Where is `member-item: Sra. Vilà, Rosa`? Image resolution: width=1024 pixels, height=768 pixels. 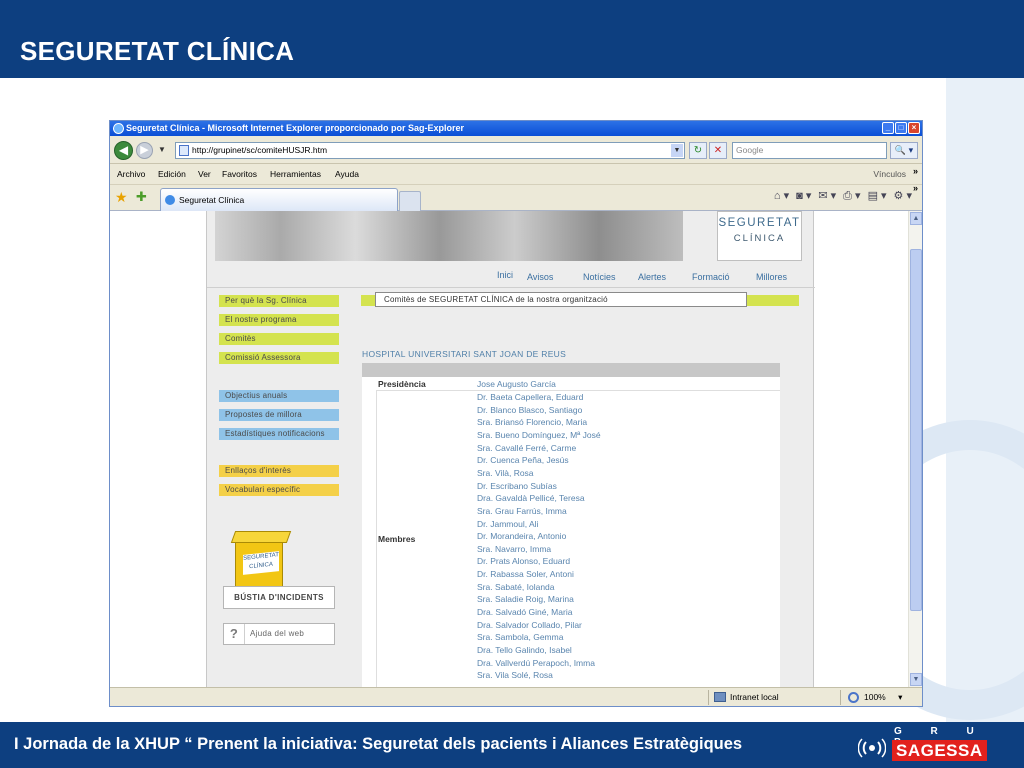
member-item: Sra. Vilà, Rosa is located at coordinates (505, 472).